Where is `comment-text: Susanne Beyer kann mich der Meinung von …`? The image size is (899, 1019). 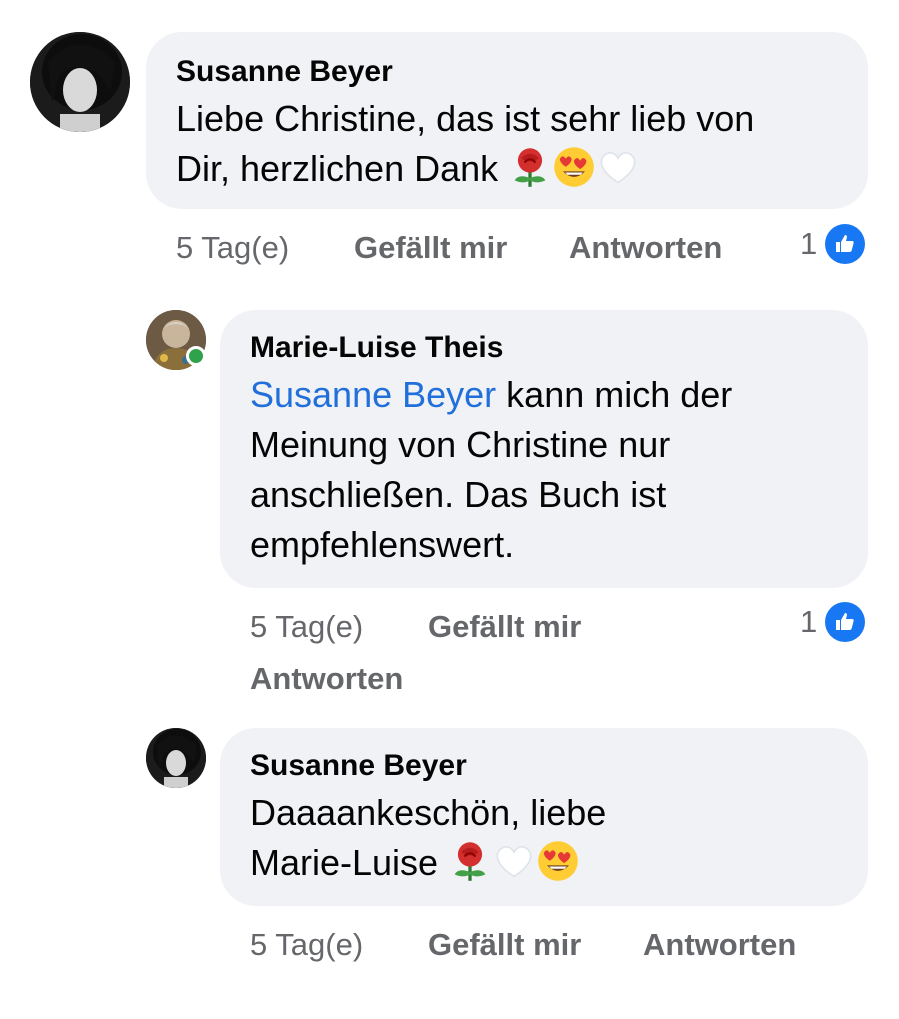 comment-text: Susanne Beyer kann mich der Meinung von … is located at coordinates (544, 470).